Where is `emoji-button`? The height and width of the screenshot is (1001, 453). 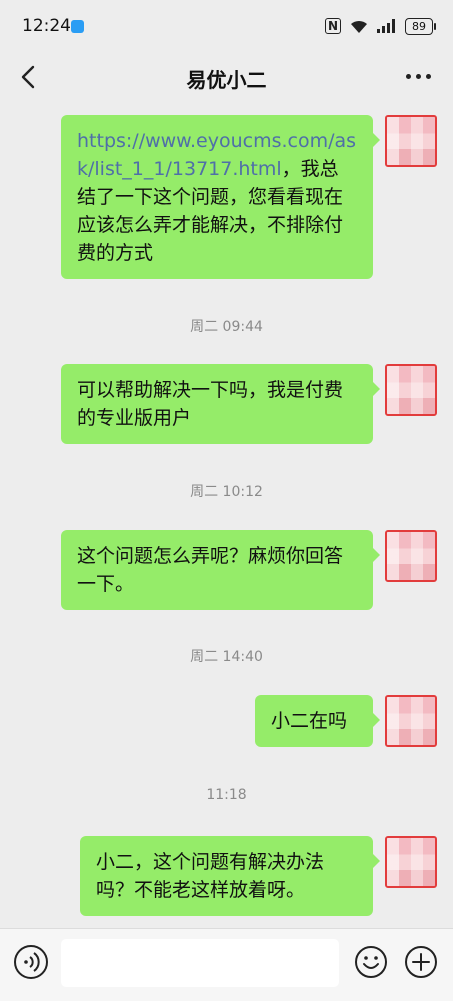 emoji-button is located at coordinates (371, 962).